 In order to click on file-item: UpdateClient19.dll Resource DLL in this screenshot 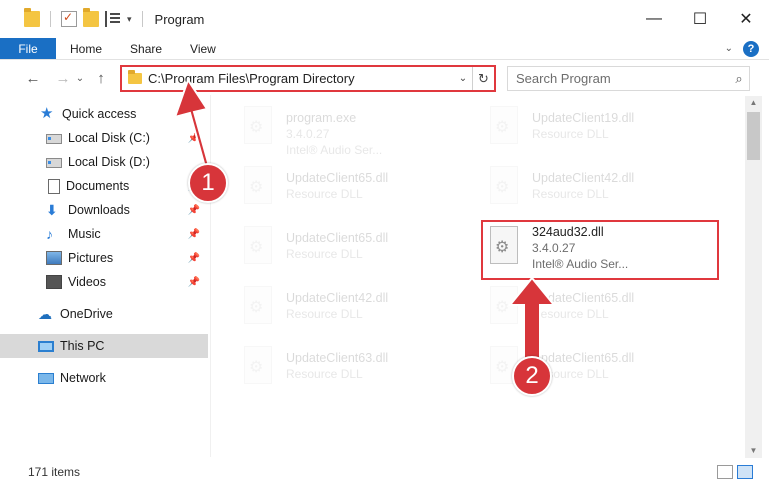, I will do `click(597, 129)`.